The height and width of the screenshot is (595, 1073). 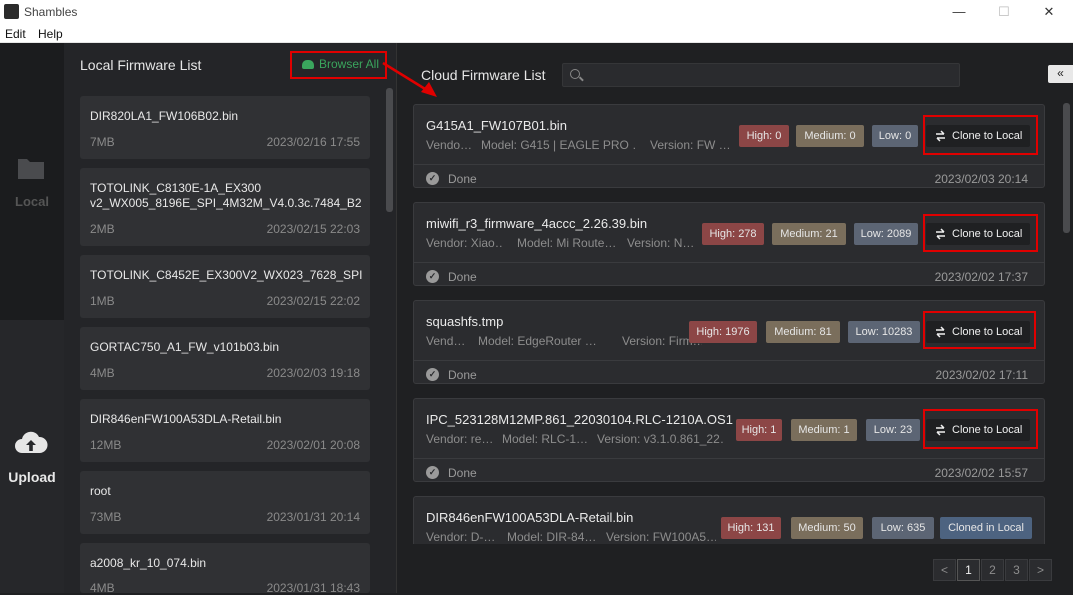 I want to click on local-file-card: root 73MB 2023/01/31 20:14, so click(x=225, y=502).